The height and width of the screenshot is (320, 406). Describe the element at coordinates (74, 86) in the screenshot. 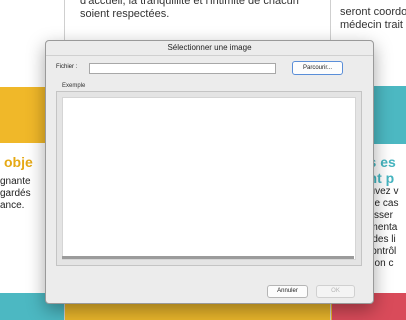

I see `example-label: Exemple` at that location.